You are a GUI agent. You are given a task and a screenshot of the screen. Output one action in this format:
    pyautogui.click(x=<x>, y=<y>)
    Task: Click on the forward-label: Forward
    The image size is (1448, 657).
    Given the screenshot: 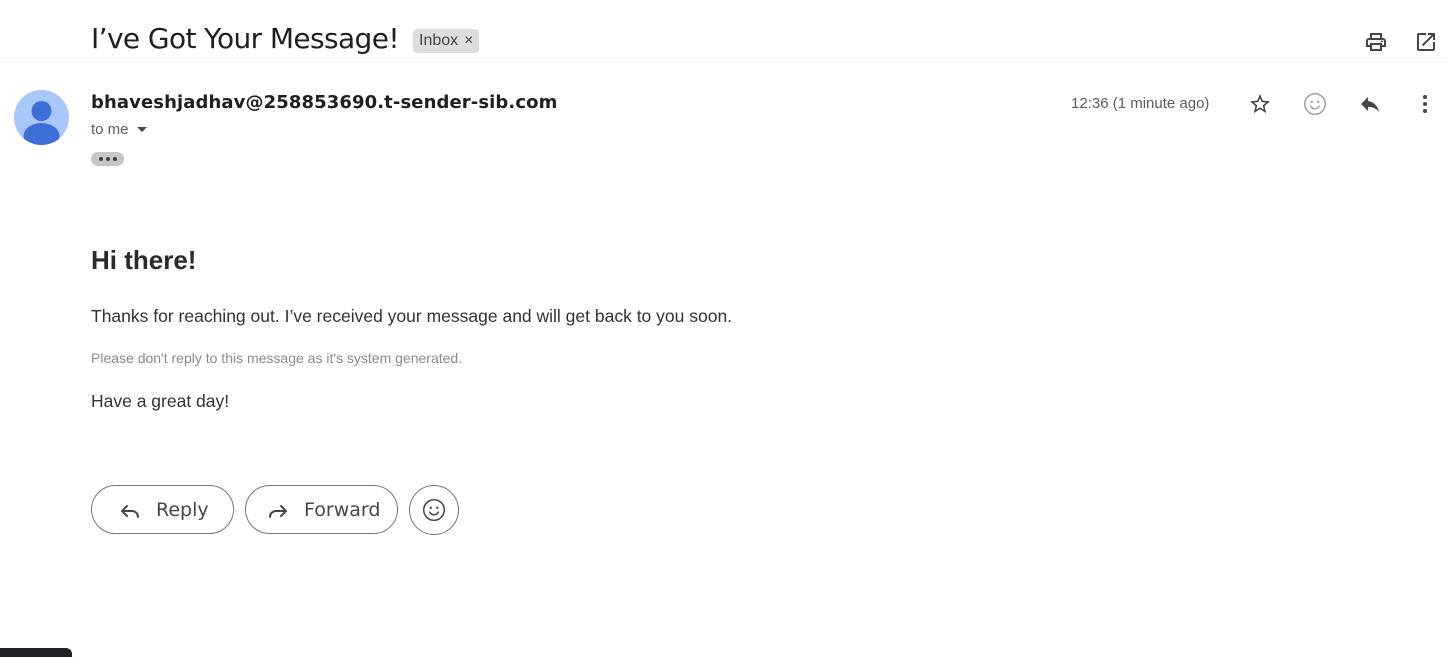 What is the action you would take?
    pyautogui.click(x=342, y=509)
    